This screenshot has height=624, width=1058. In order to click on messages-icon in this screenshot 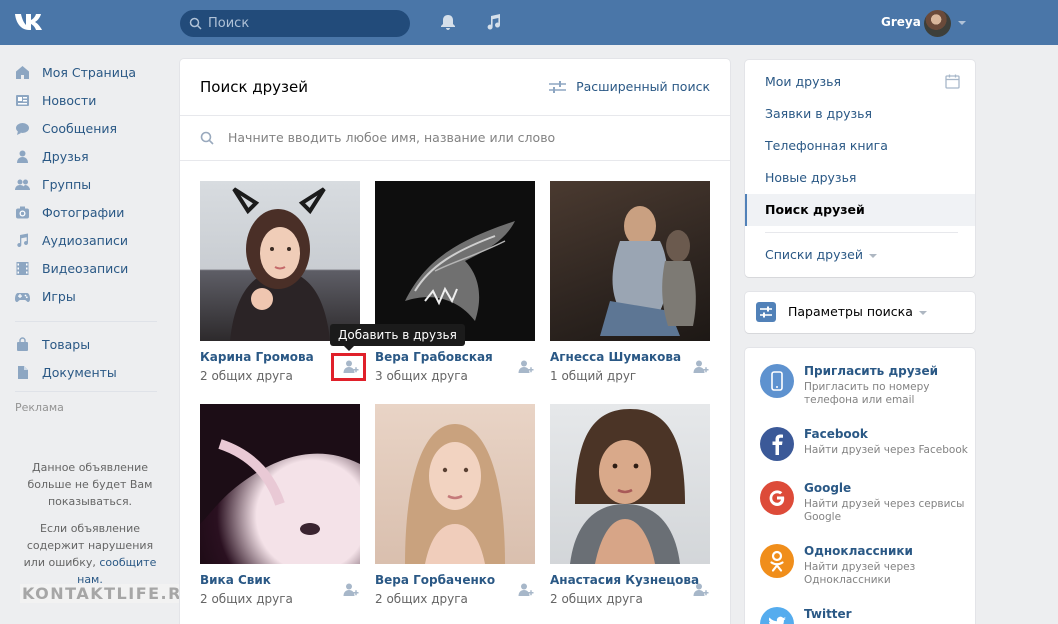, I will do `click(22, 129)`.